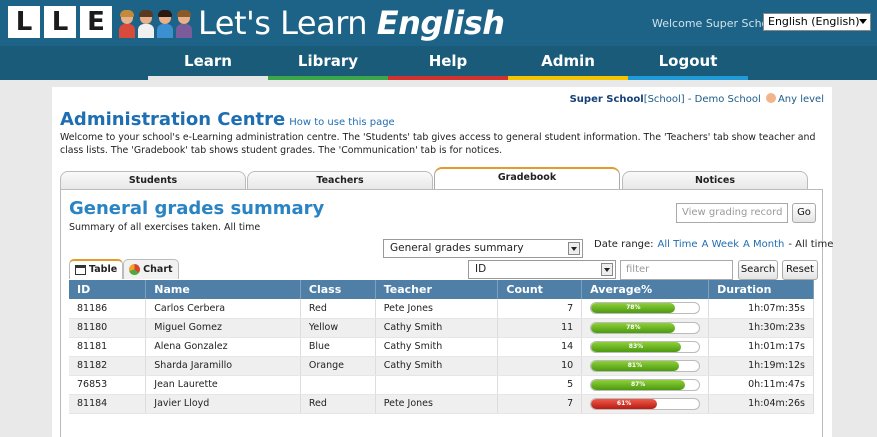 Image resolution: width=877 pixels, height=437 pixels. Describe the element at coordinates (80, 270) in the screenshot. I see `table-icon` at that location.